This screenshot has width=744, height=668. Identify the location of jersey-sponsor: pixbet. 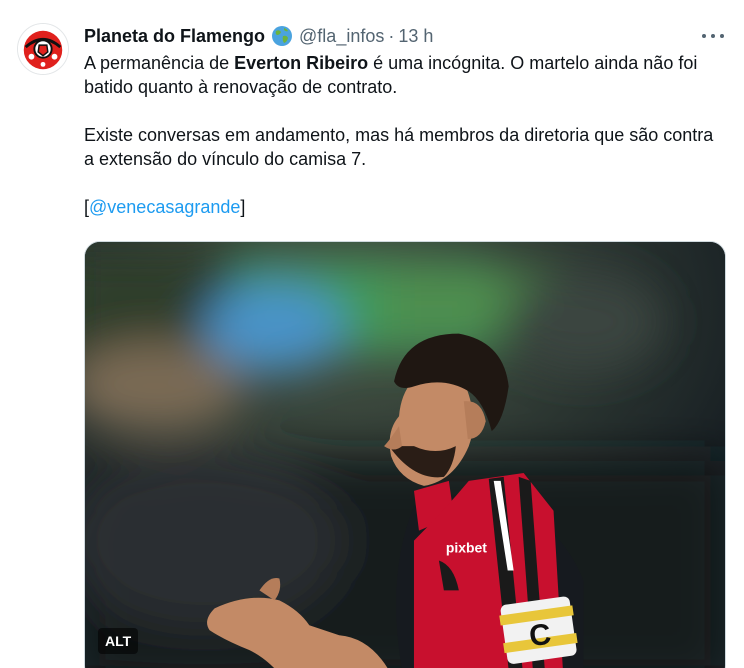
(466, 548).